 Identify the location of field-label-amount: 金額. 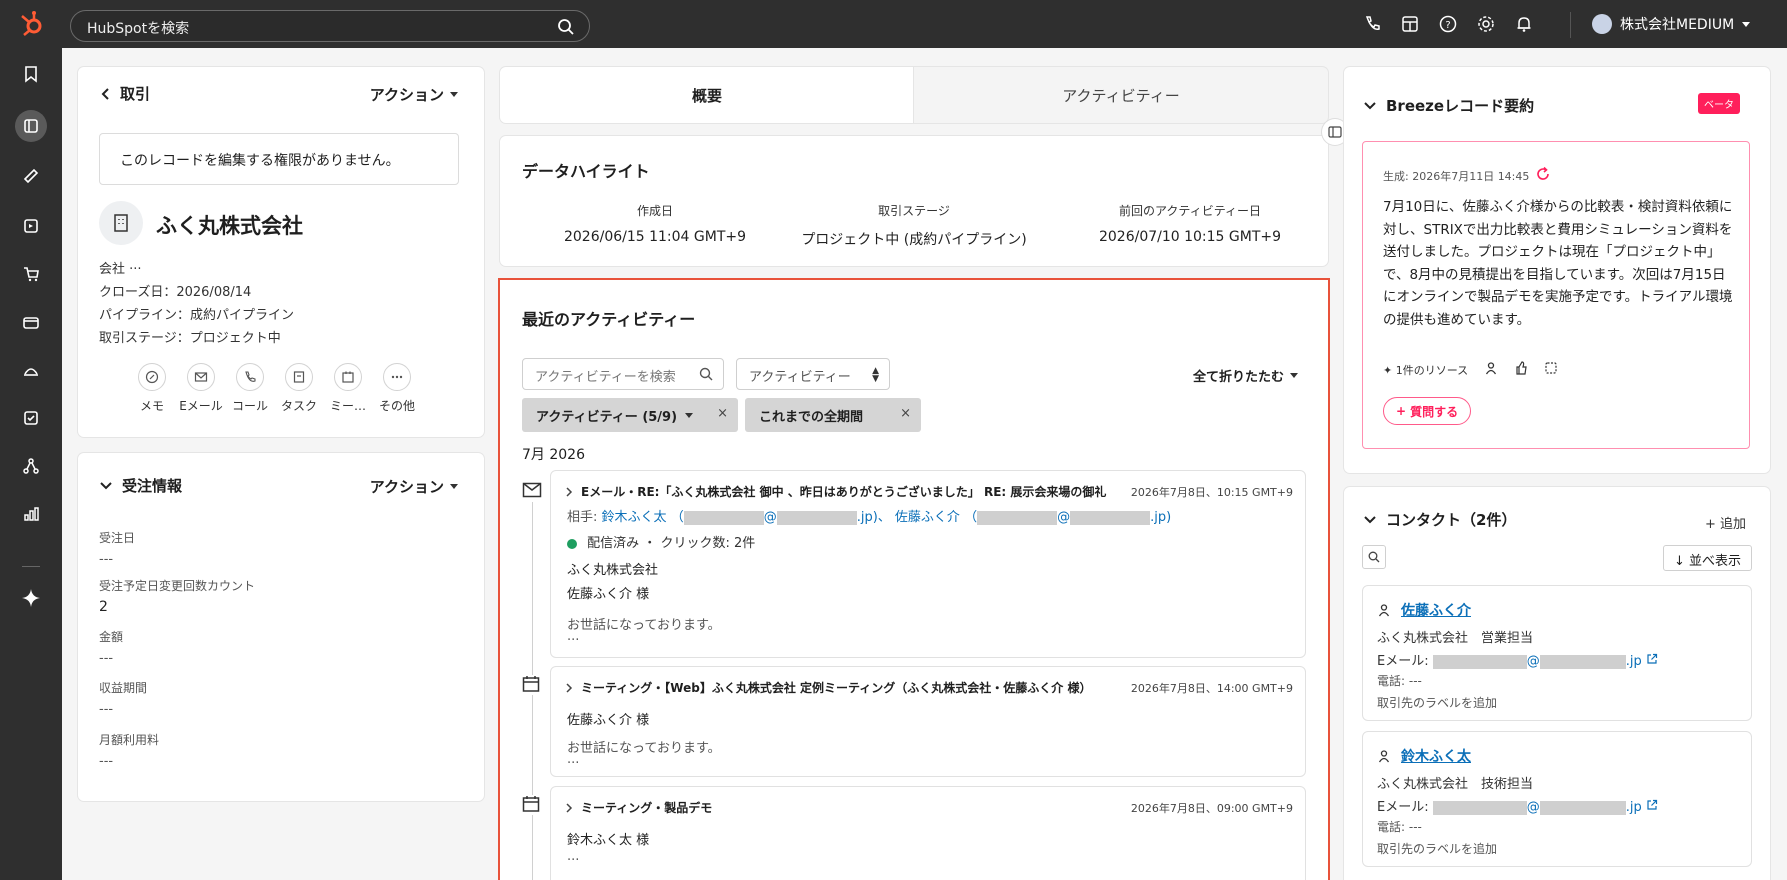
(111, 637).